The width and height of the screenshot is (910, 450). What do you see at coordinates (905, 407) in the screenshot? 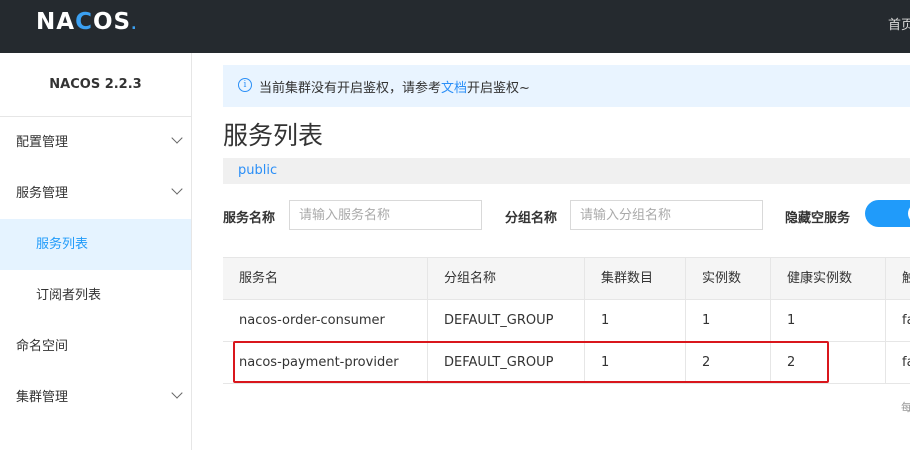
I see `pagination-label: 每` at bounding box center [905, 407].